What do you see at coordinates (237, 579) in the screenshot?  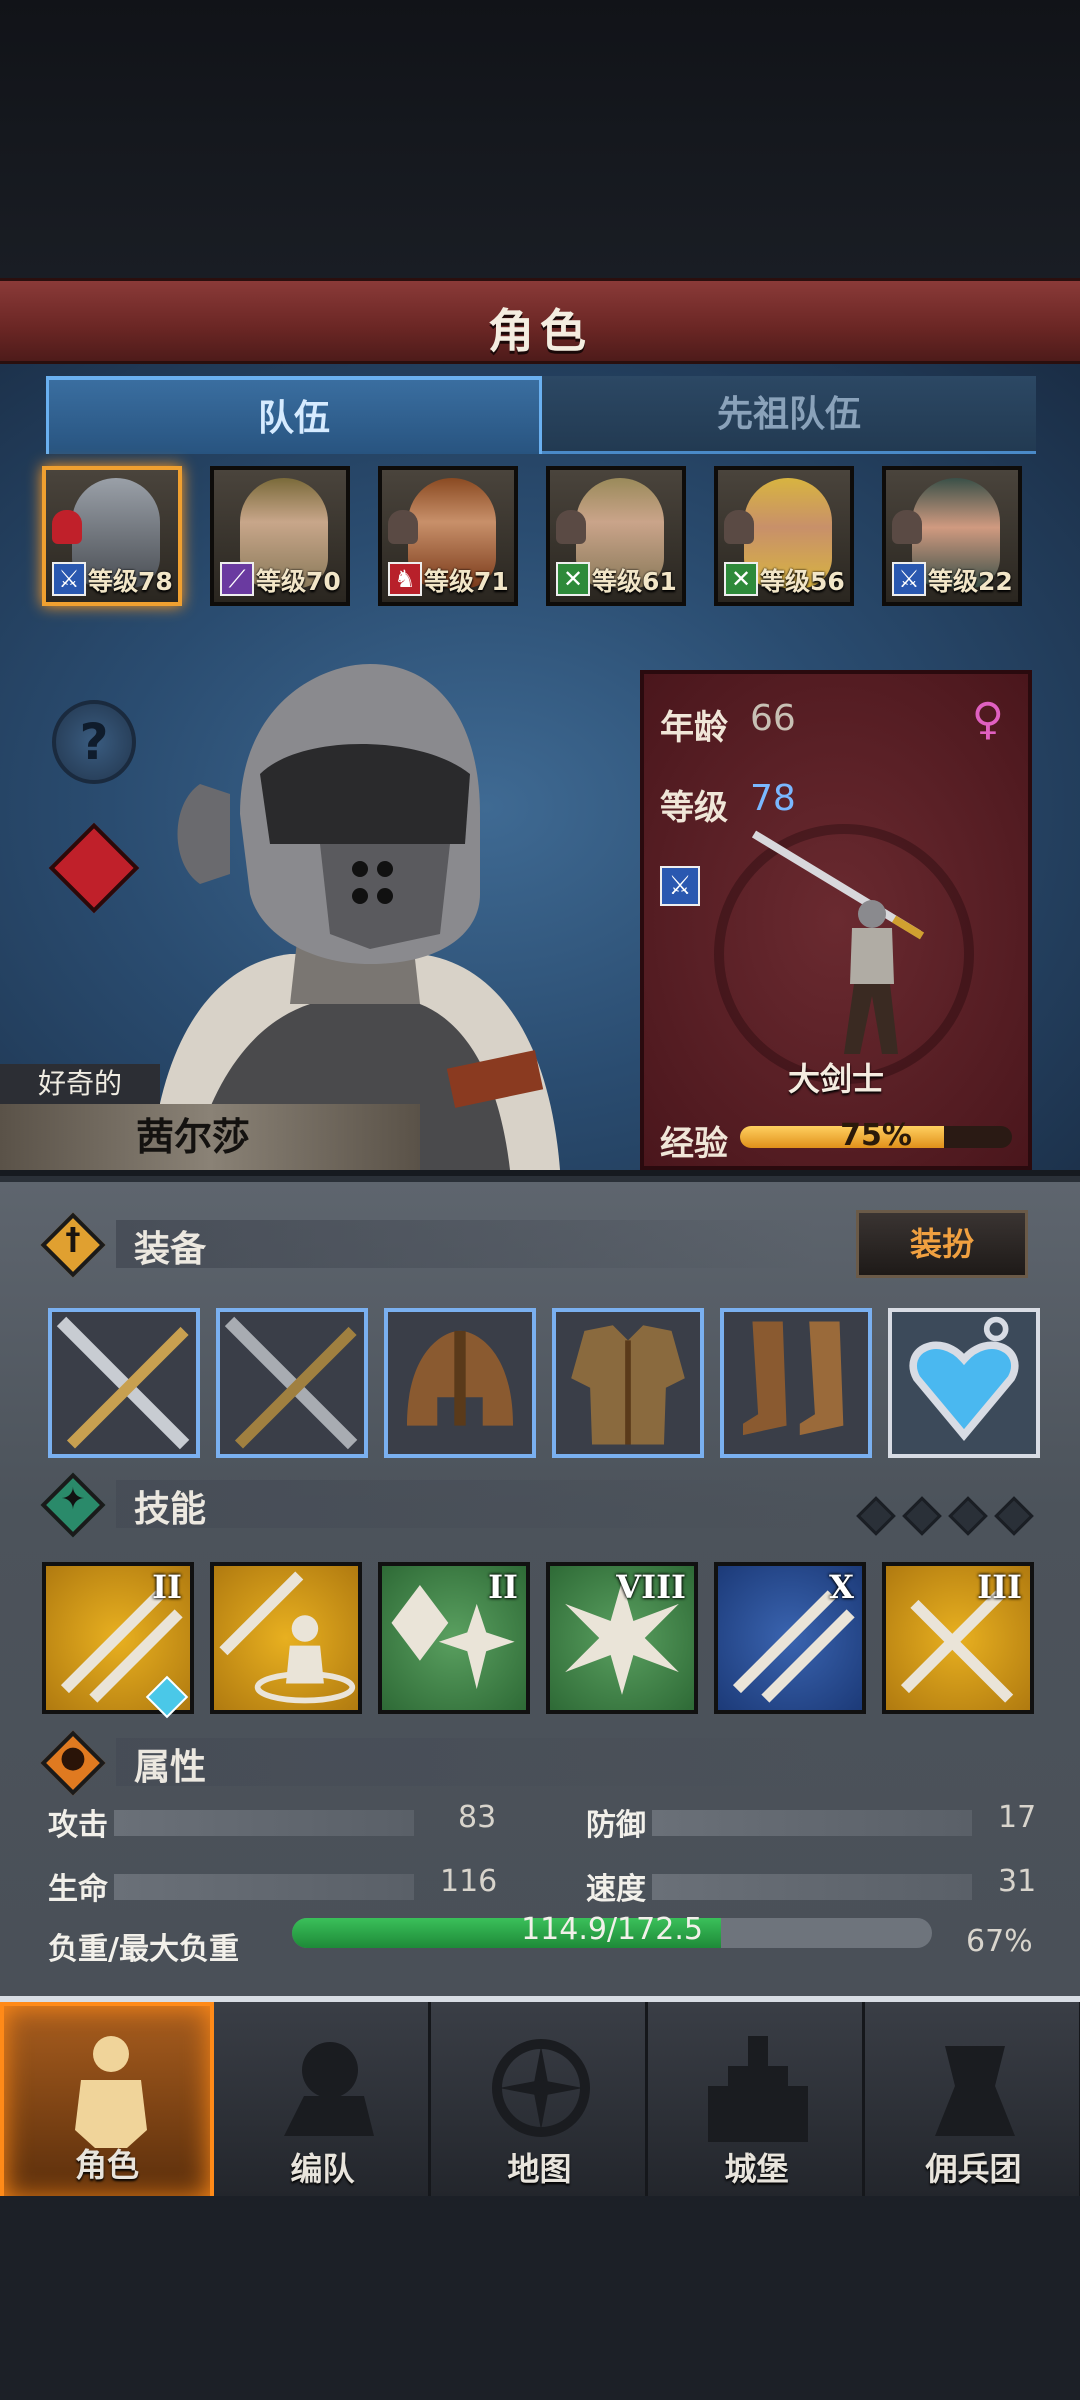 I see `staff-icon: ⟋` at bounding box center [237, 579].